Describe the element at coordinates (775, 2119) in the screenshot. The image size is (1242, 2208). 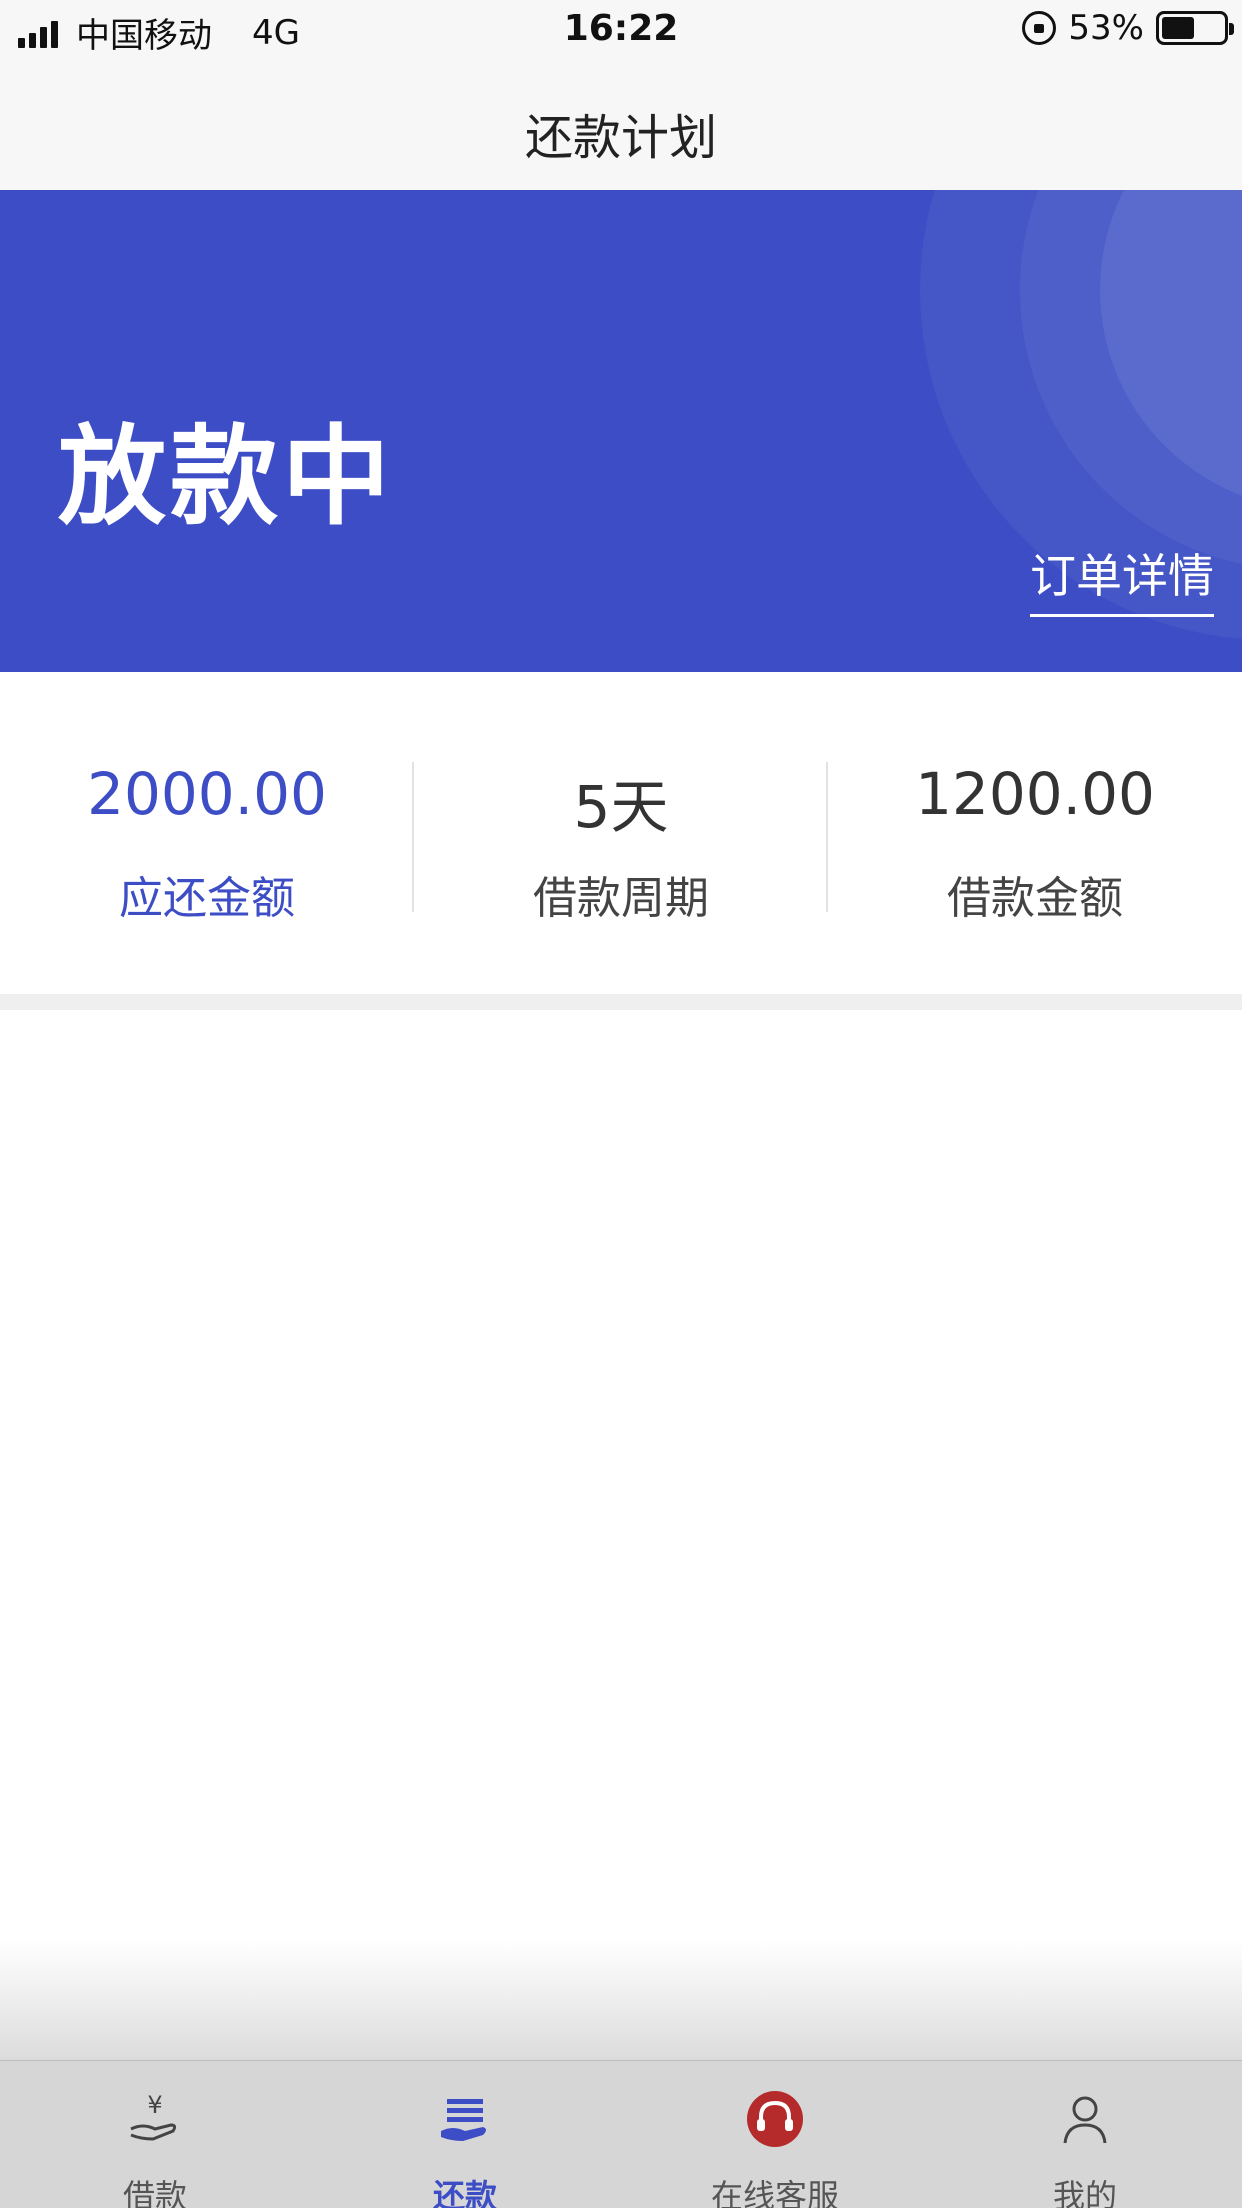
I see `headset-icon` at that location.